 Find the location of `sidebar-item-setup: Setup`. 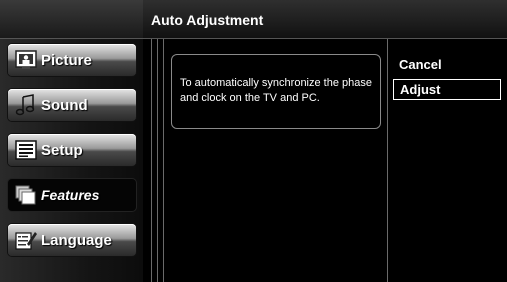

sidebar-item-setup: Setup is located at coordinates (72, 150).